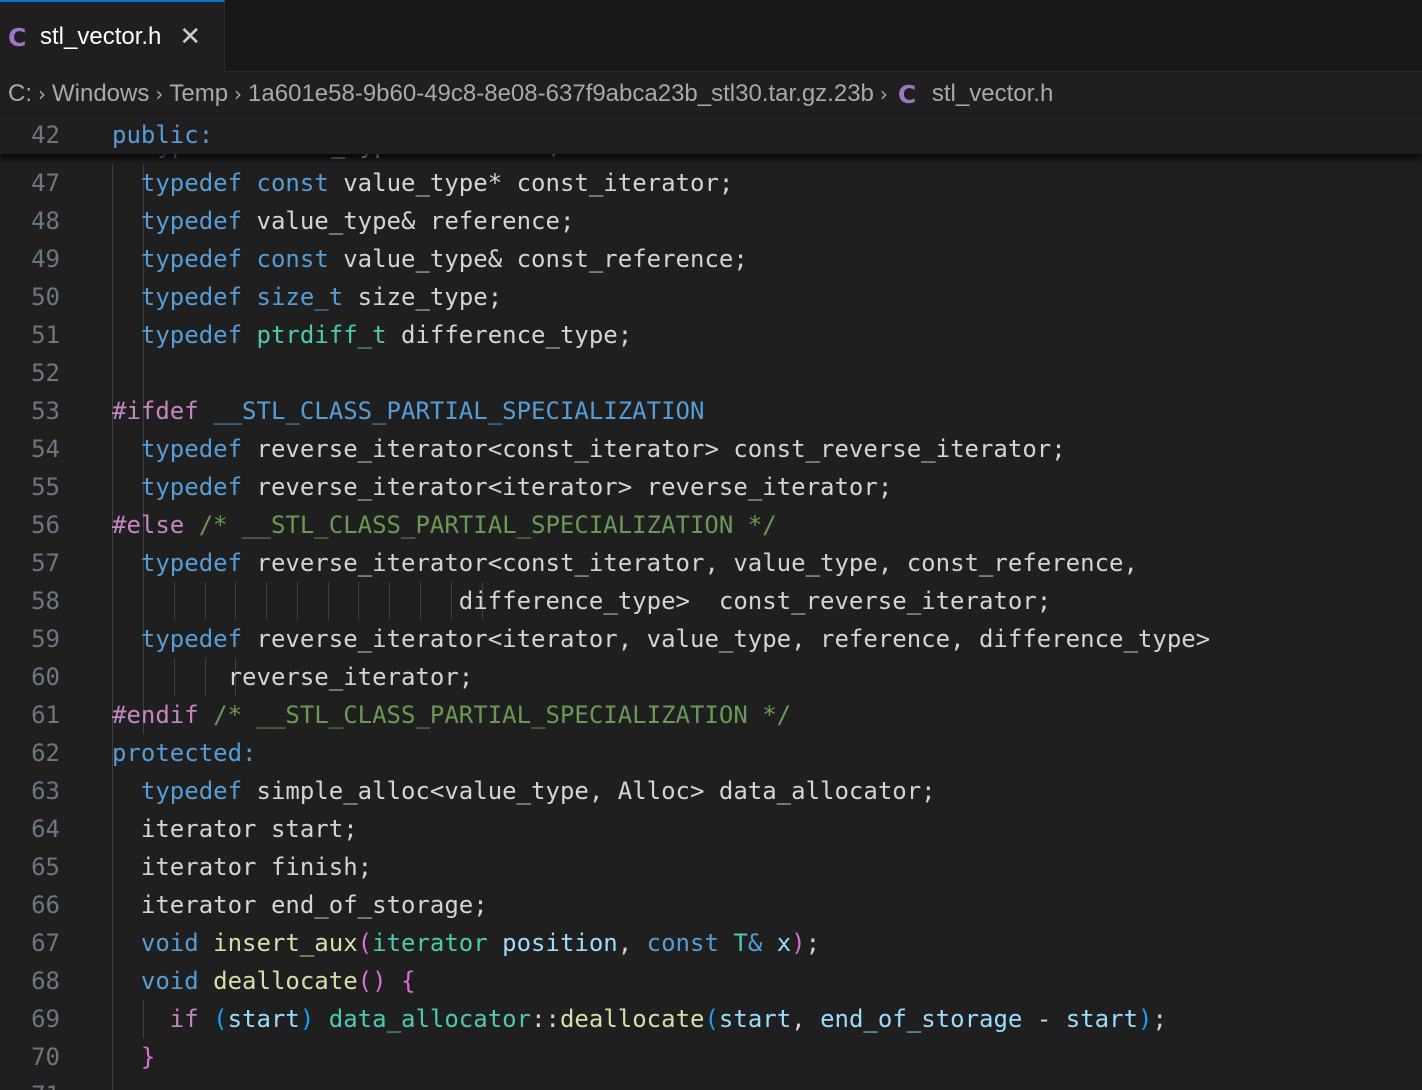 The image size is (1422, 1090). What do you see at coordinates (711, 297) in the screenshot?
I see `code-line: 50 typedef size_t size_type;` at bounding box center [711, 297].